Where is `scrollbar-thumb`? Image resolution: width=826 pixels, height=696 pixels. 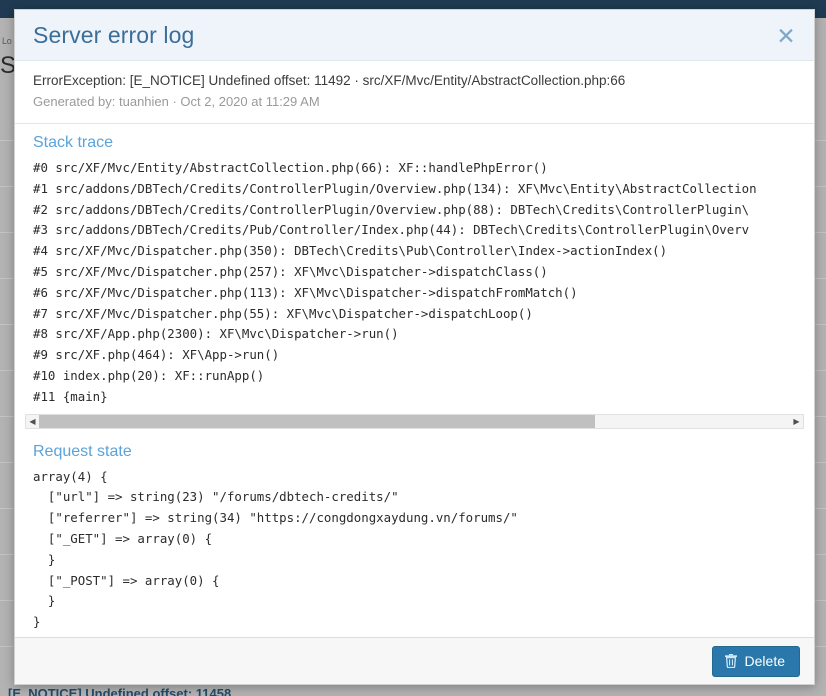 scrollbar-thumb is located at coordinates (317, 421).